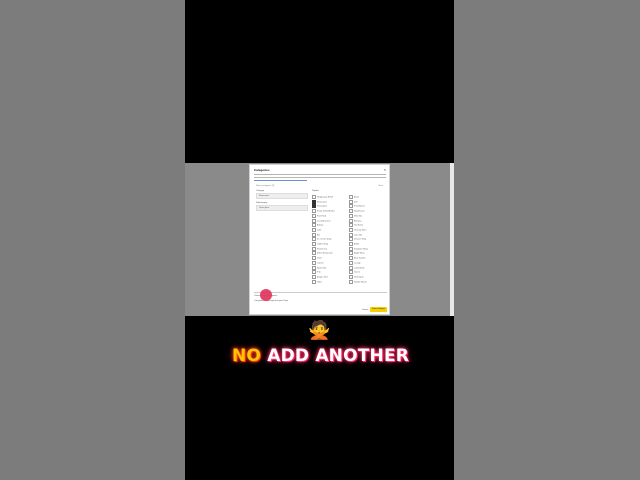  I want to click on clear-button: Clear, so click(380, 186).